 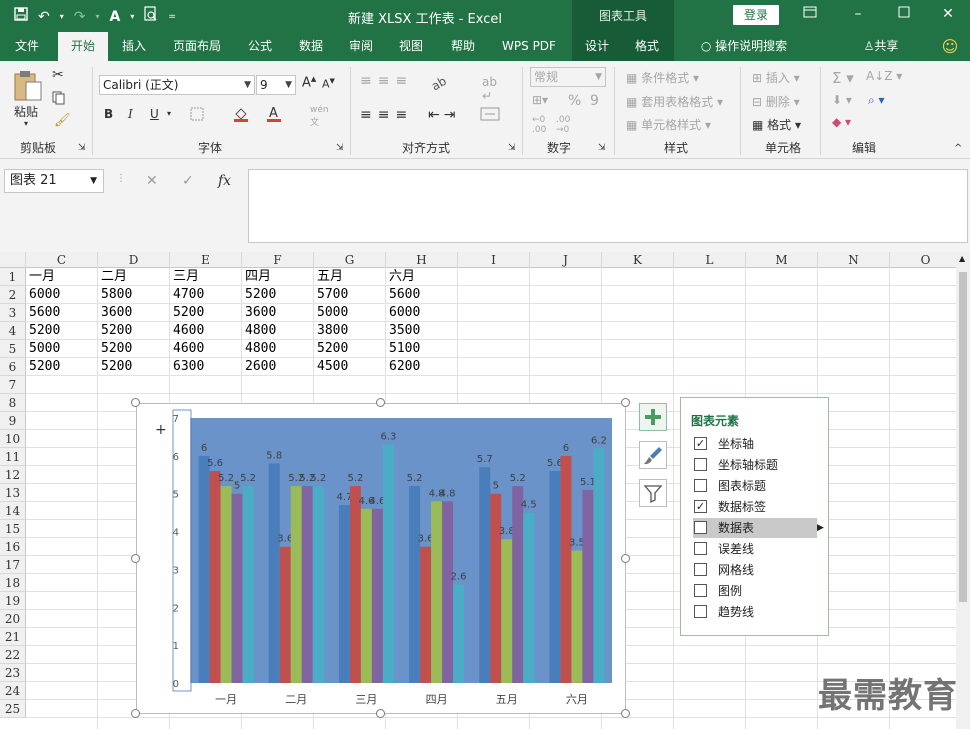 I want to click on table-cell: 五月, so click(x=350, y=277).